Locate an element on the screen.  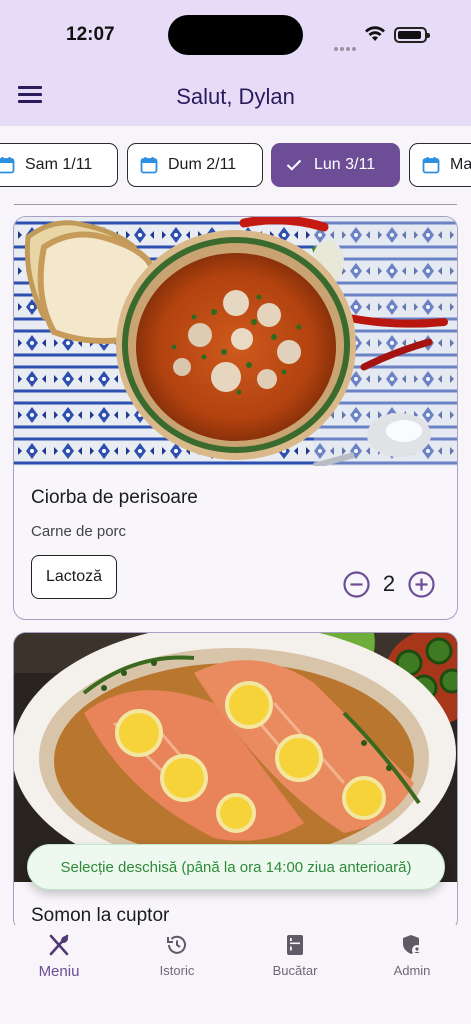
history-icon is located at coordinates (176, 944).